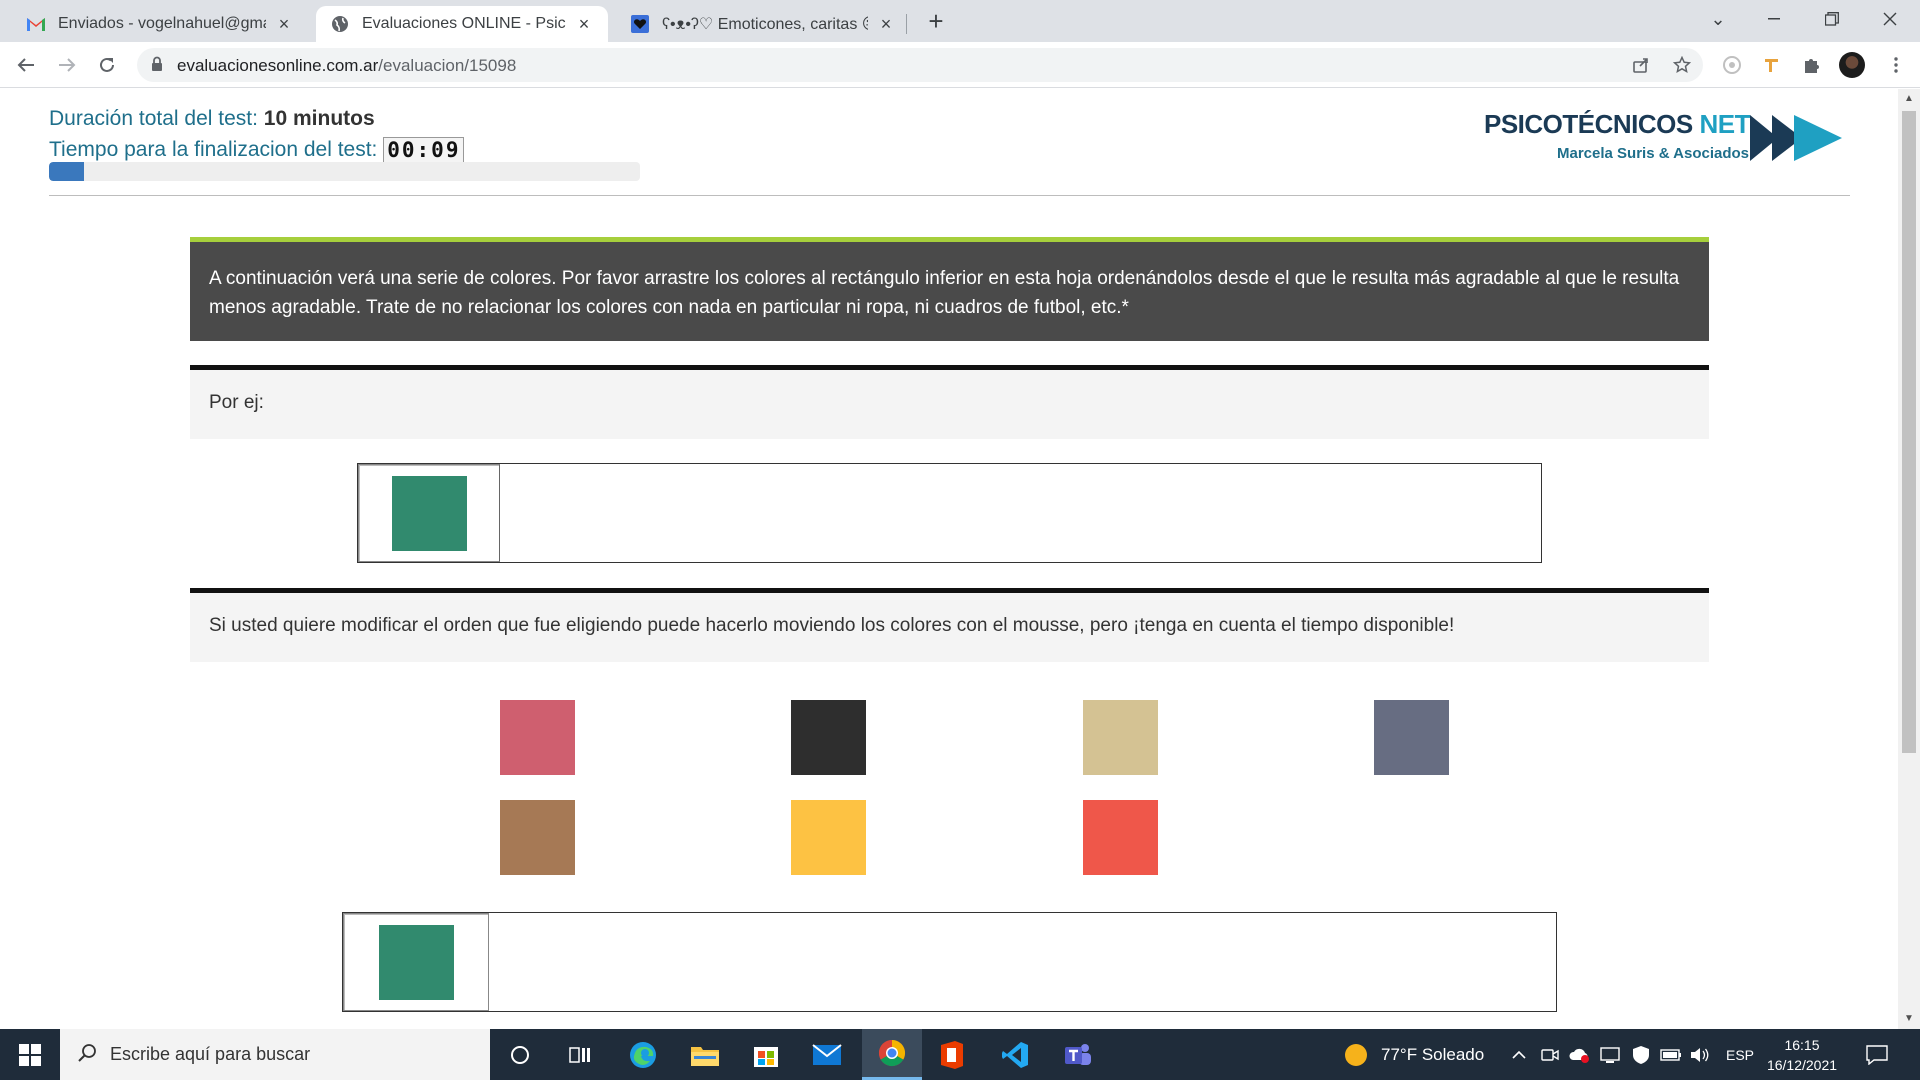  Describe the element at coordinates (952, 1054) in the screenshot. I see `office-icon` at that location.